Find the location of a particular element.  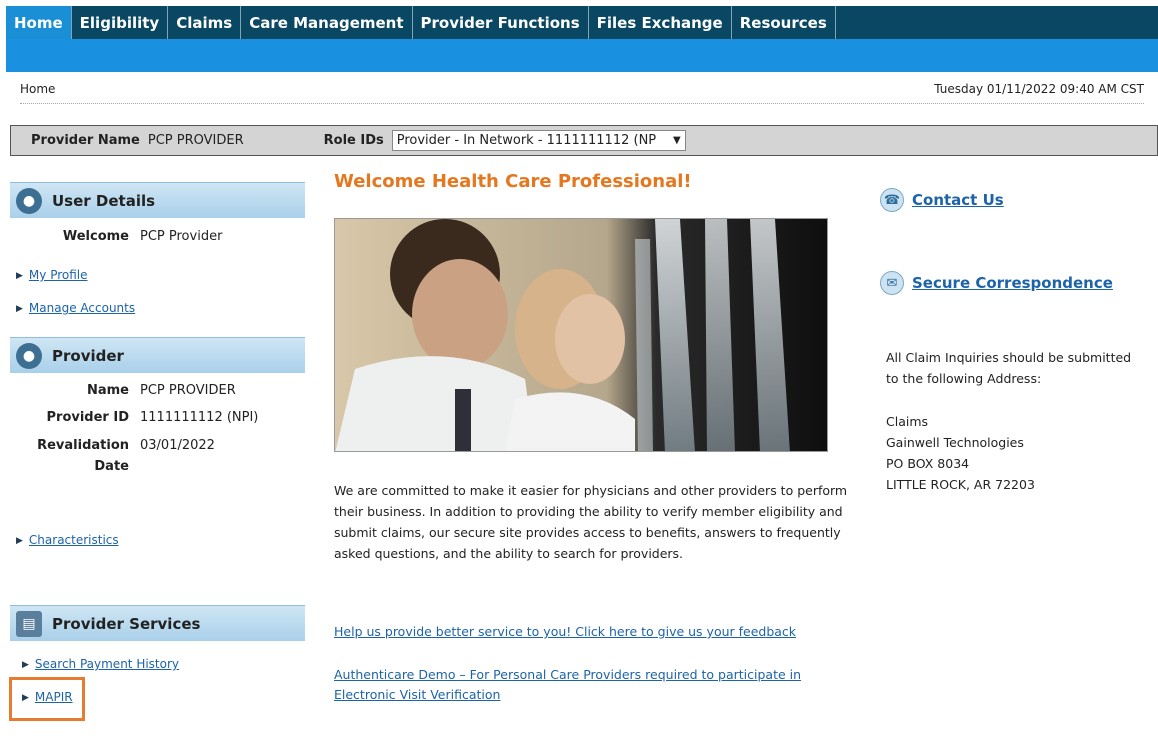

contact-us-link: ☎ Contact Us is located at coordinates (942, 200).